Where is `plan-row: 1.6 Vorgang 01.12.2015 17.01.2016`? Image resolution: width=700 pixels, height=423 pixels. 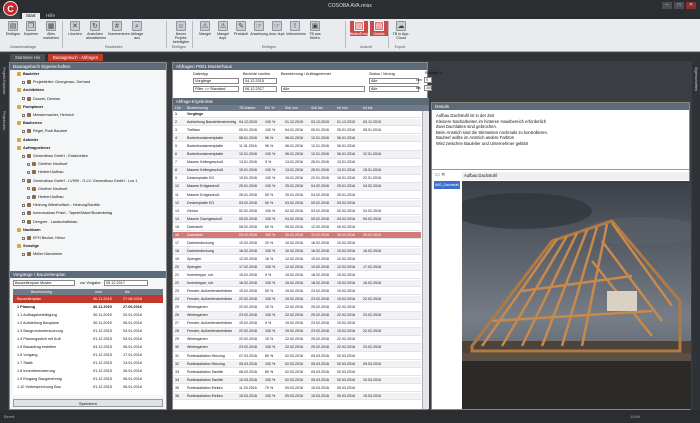
plan-row: 1.6 Vorgang 01.12.2015 17.01.2016 is located at coordinates (88, 355).